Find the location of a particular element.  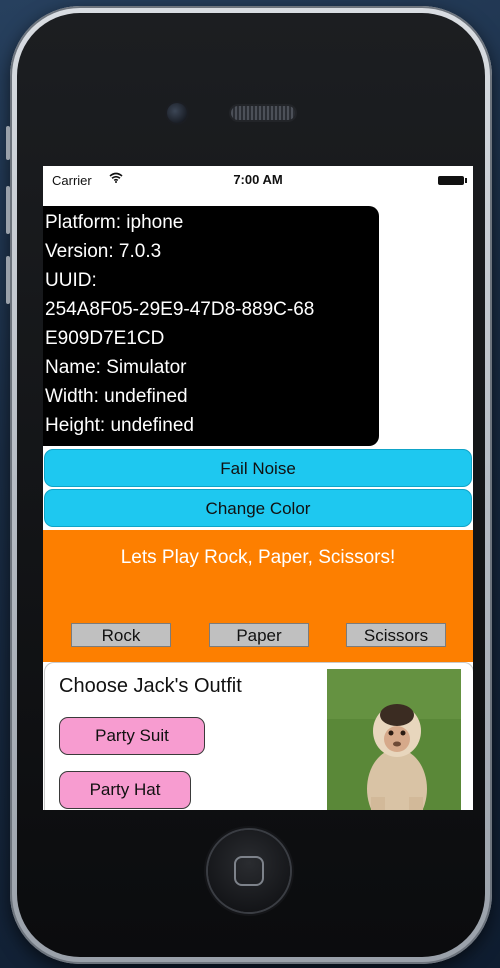

front-camera-icon is located at coordinates (177, 113).